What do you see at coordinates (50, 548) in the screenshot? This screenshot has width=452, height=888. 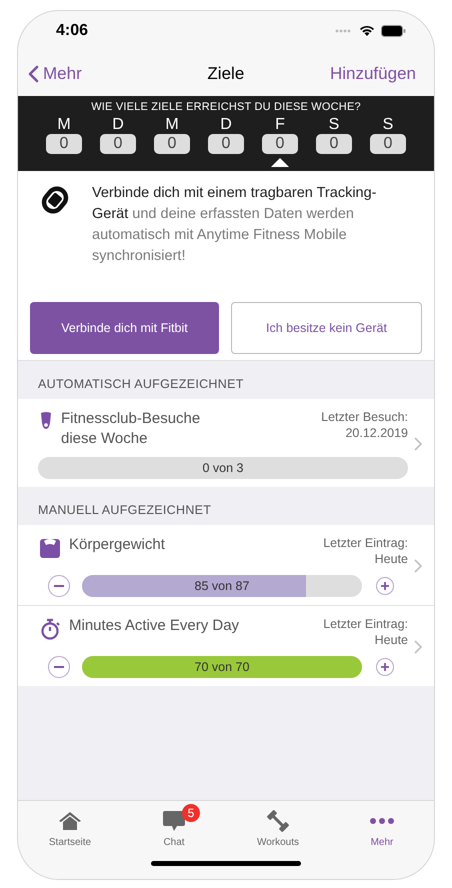 I see `scale-icon` at bounding box center [50, 548].